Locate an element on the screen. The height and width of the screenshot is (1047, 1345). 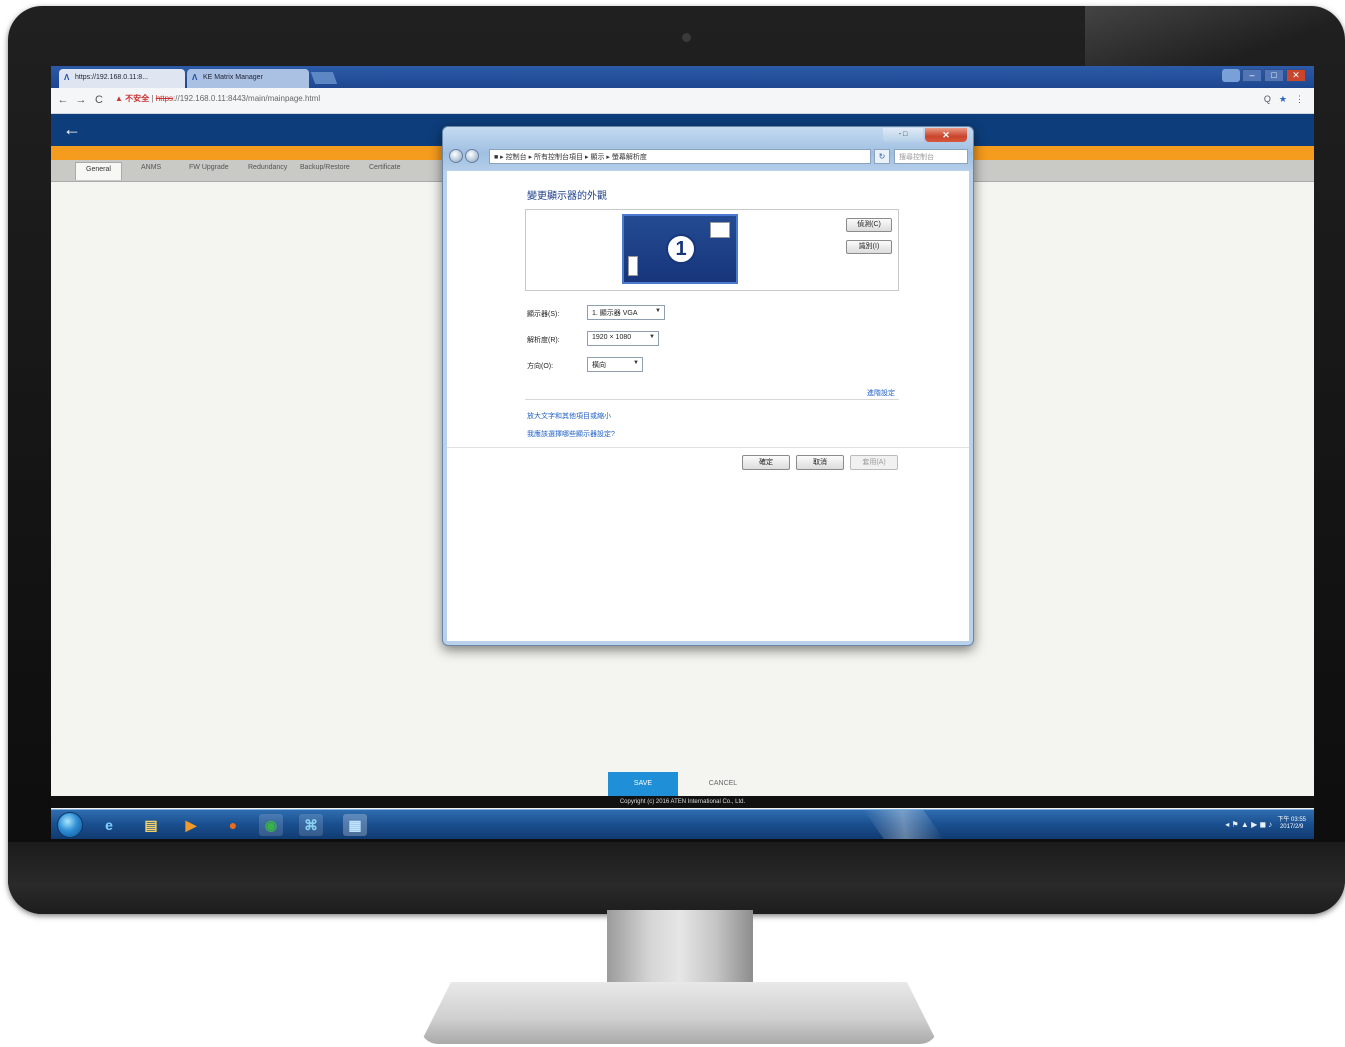
taskbar-glare is located at coordinates (904, 824).